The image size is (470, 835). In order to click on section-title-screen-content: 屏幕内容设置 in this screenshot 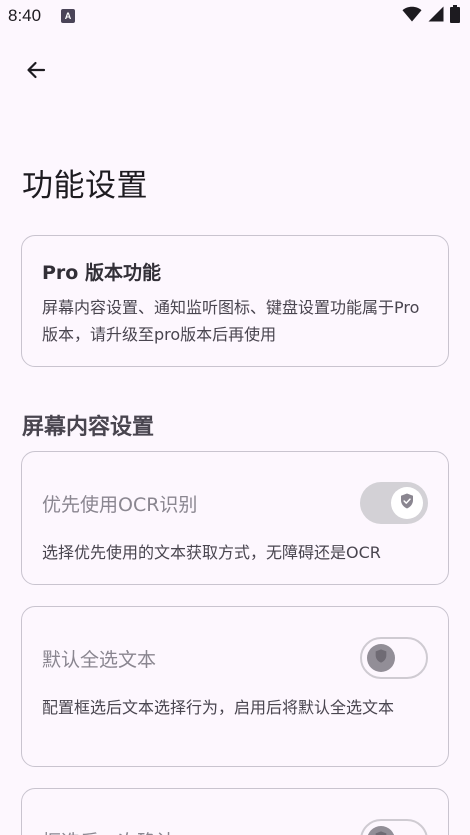, I will do `click(88, 427)`.